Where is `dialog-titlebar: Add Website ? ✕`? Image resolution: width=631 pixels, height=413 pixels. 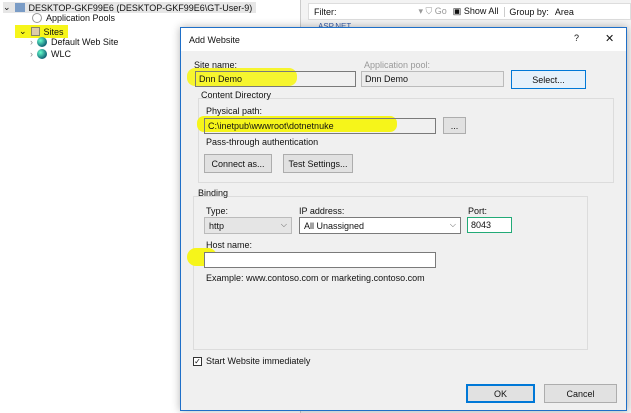
dialog-titlebar: Add Website ? ✕ is located at coordinates (403, 39).